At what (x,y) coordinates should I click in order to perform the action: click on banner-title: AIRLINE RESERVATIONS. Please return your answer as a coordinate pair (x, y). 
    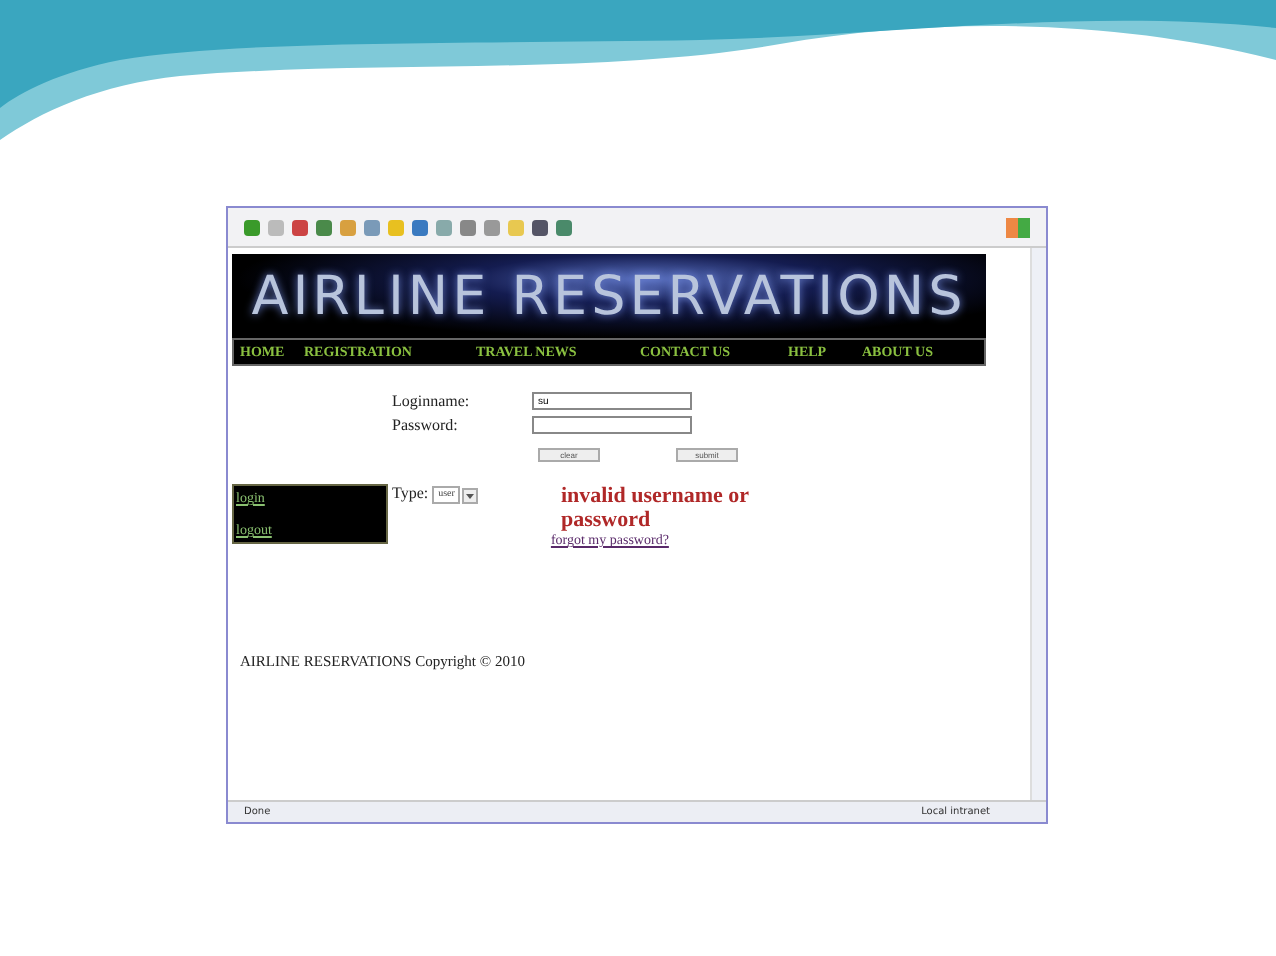
    Looking at the image, I should click on (609, 296).